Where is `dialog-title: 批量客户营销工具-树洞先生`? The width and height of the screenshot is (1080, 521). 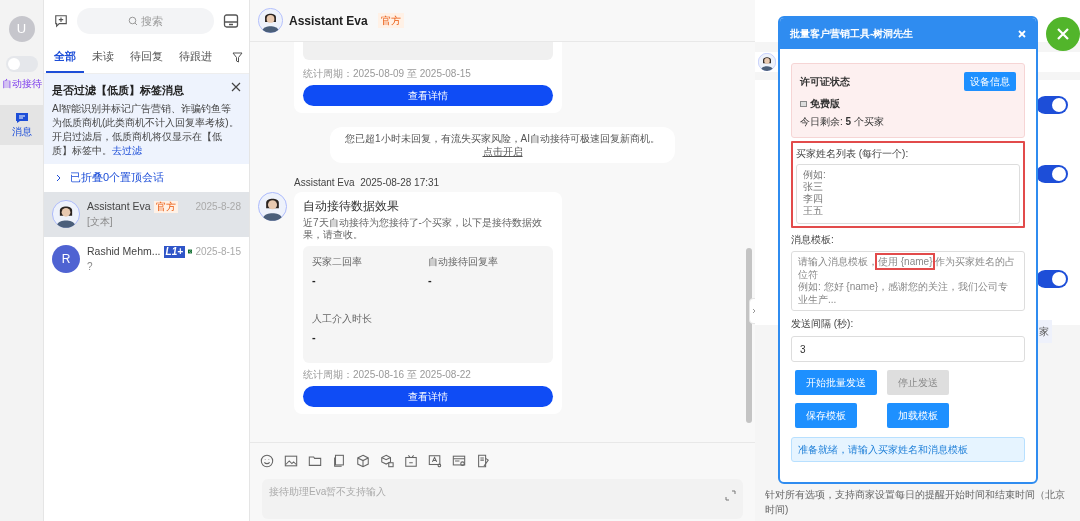
dialog-title: 批量客户营销工具-树洞先生 is located at coordinates (852, 34).